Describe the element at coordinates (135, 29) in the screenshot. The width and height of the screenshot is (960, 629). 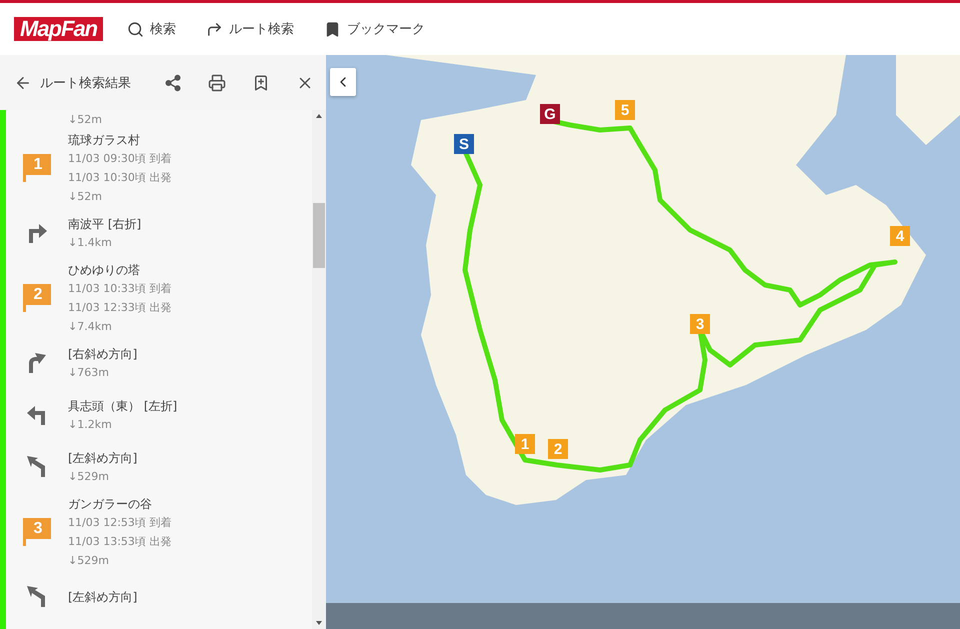
I see `search-icon` at that location.